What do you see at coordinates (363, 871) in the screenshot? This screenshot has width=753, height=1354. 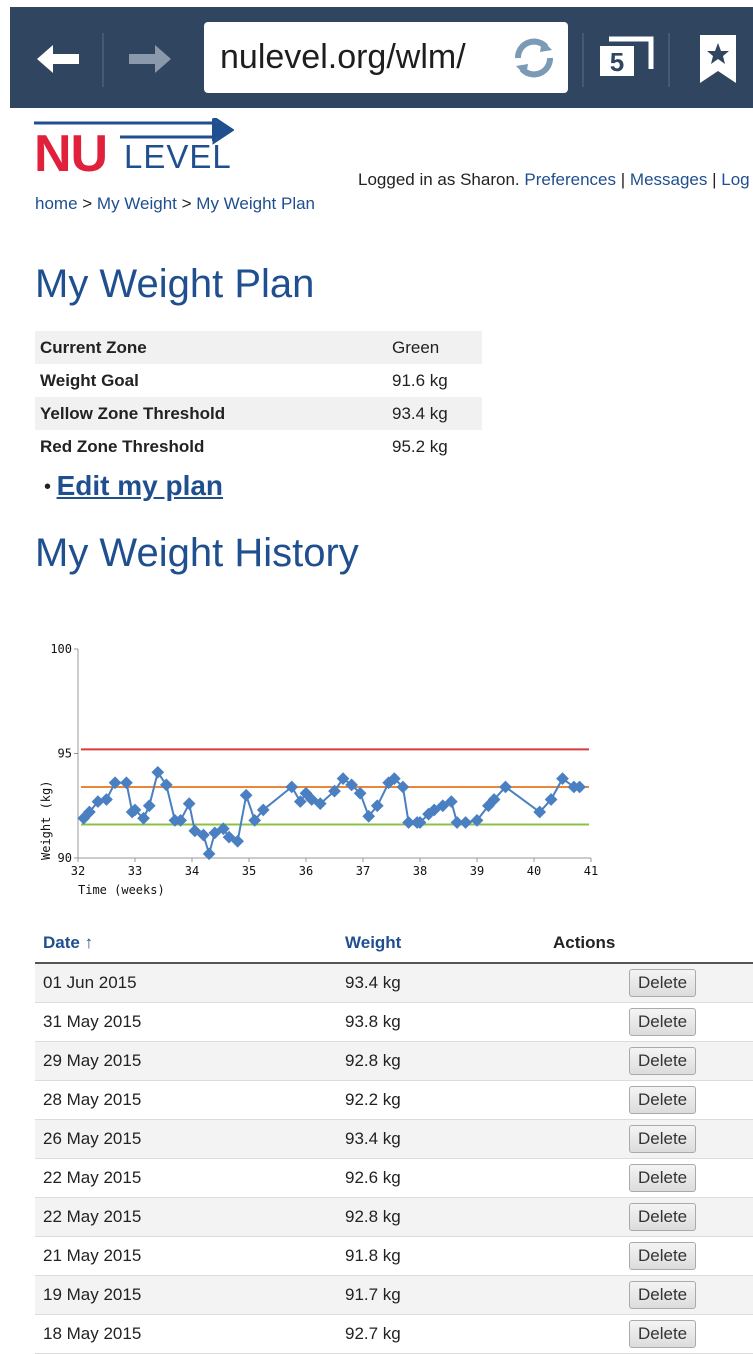 I see `chart-x-tick-label: 37` at bounding box center [363, 871].